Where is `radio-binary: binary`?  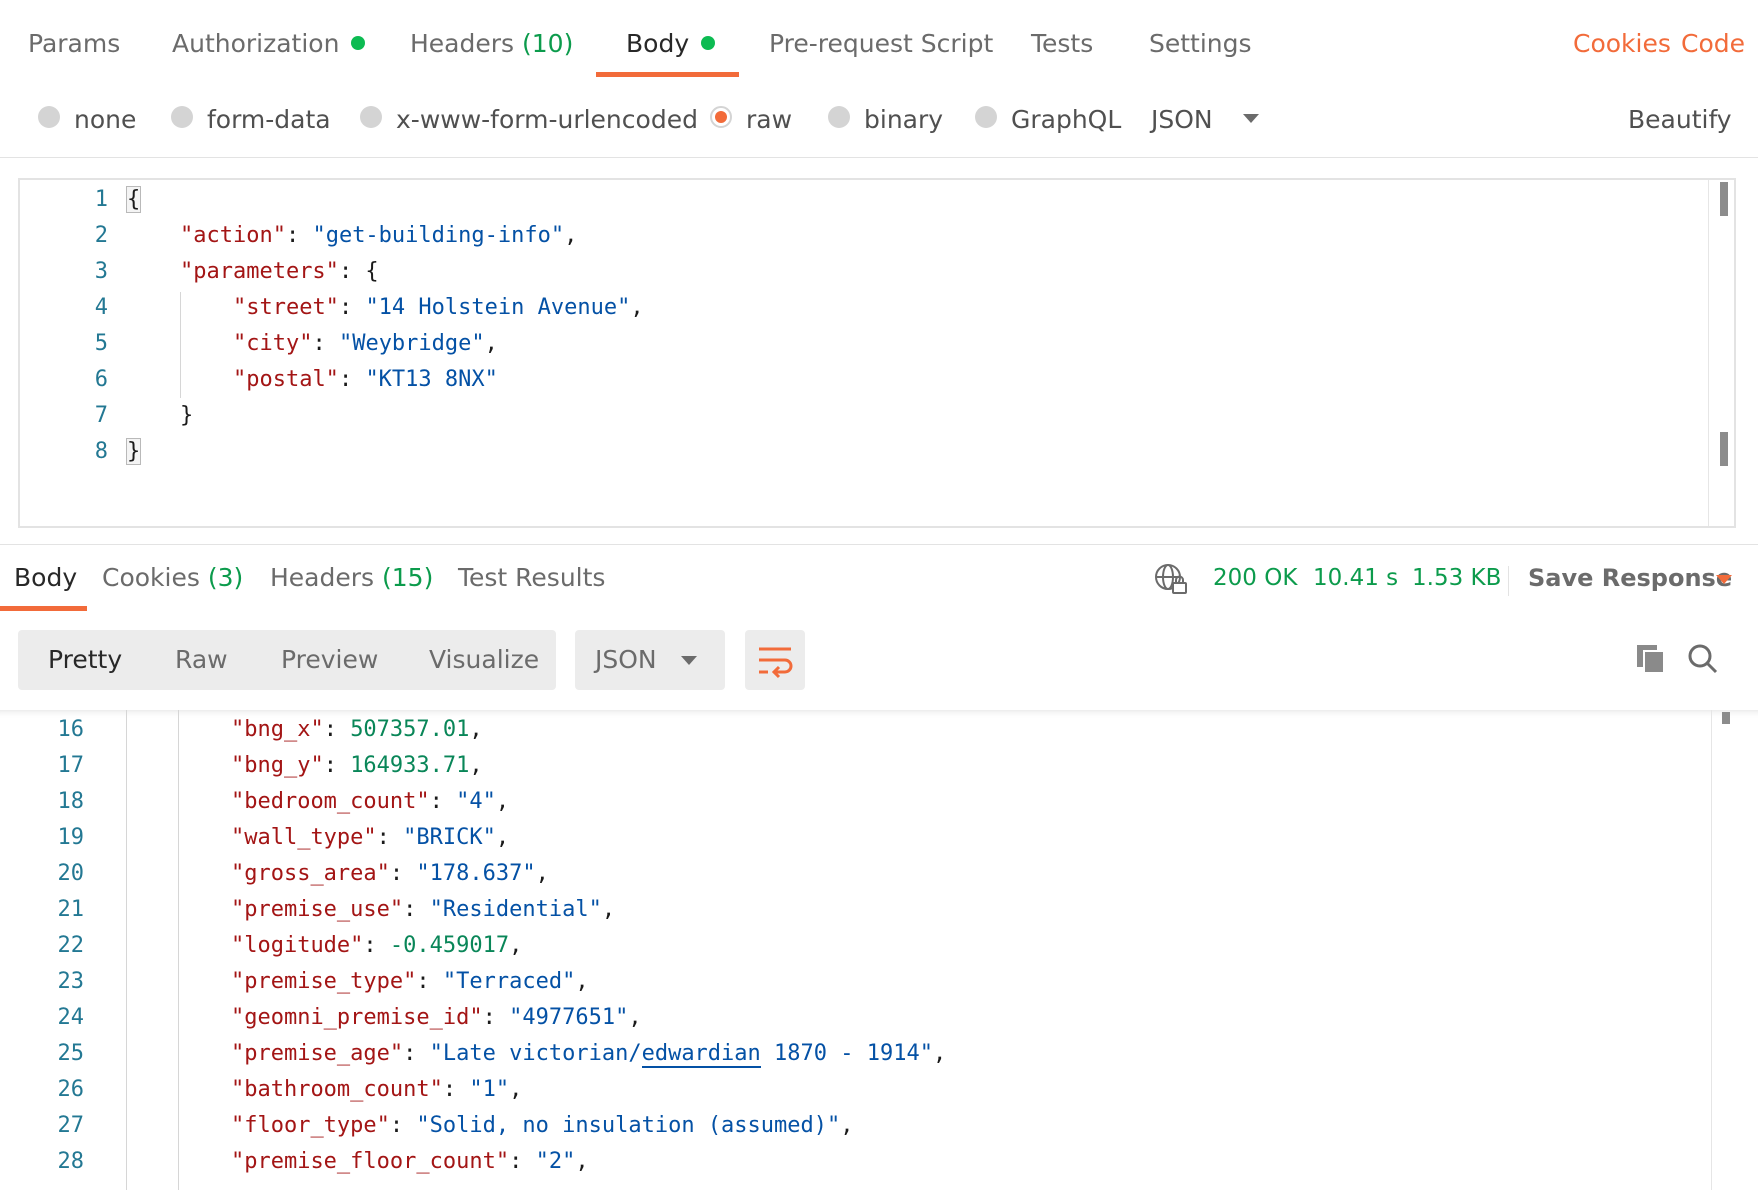
radio-binary: binary is located at coordinates (885, 120).